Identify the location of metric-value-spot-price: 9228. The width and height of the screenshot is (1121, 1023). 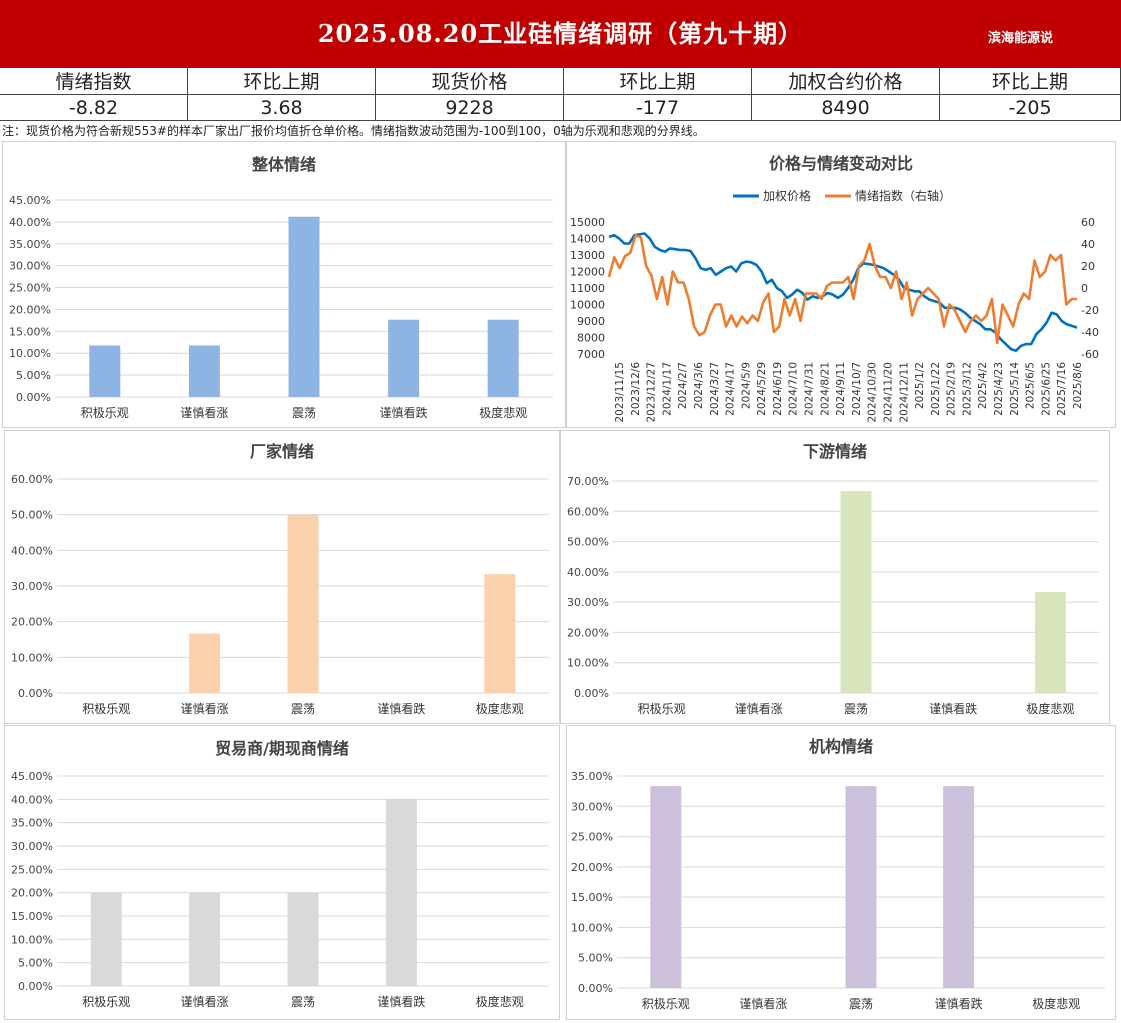
(470, 108).